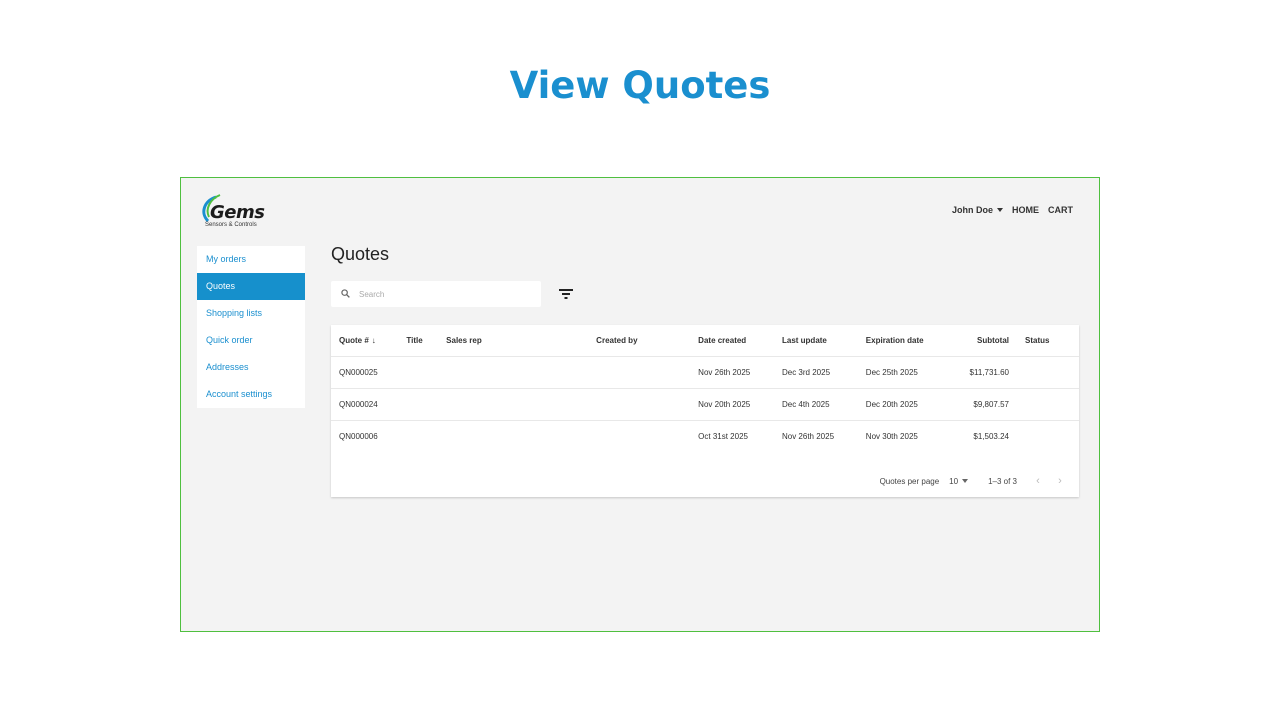  Describe the element at coordinates (815, 435) in the screenshot. I see `last-update-cell: Nov 26th 2025` at that location.